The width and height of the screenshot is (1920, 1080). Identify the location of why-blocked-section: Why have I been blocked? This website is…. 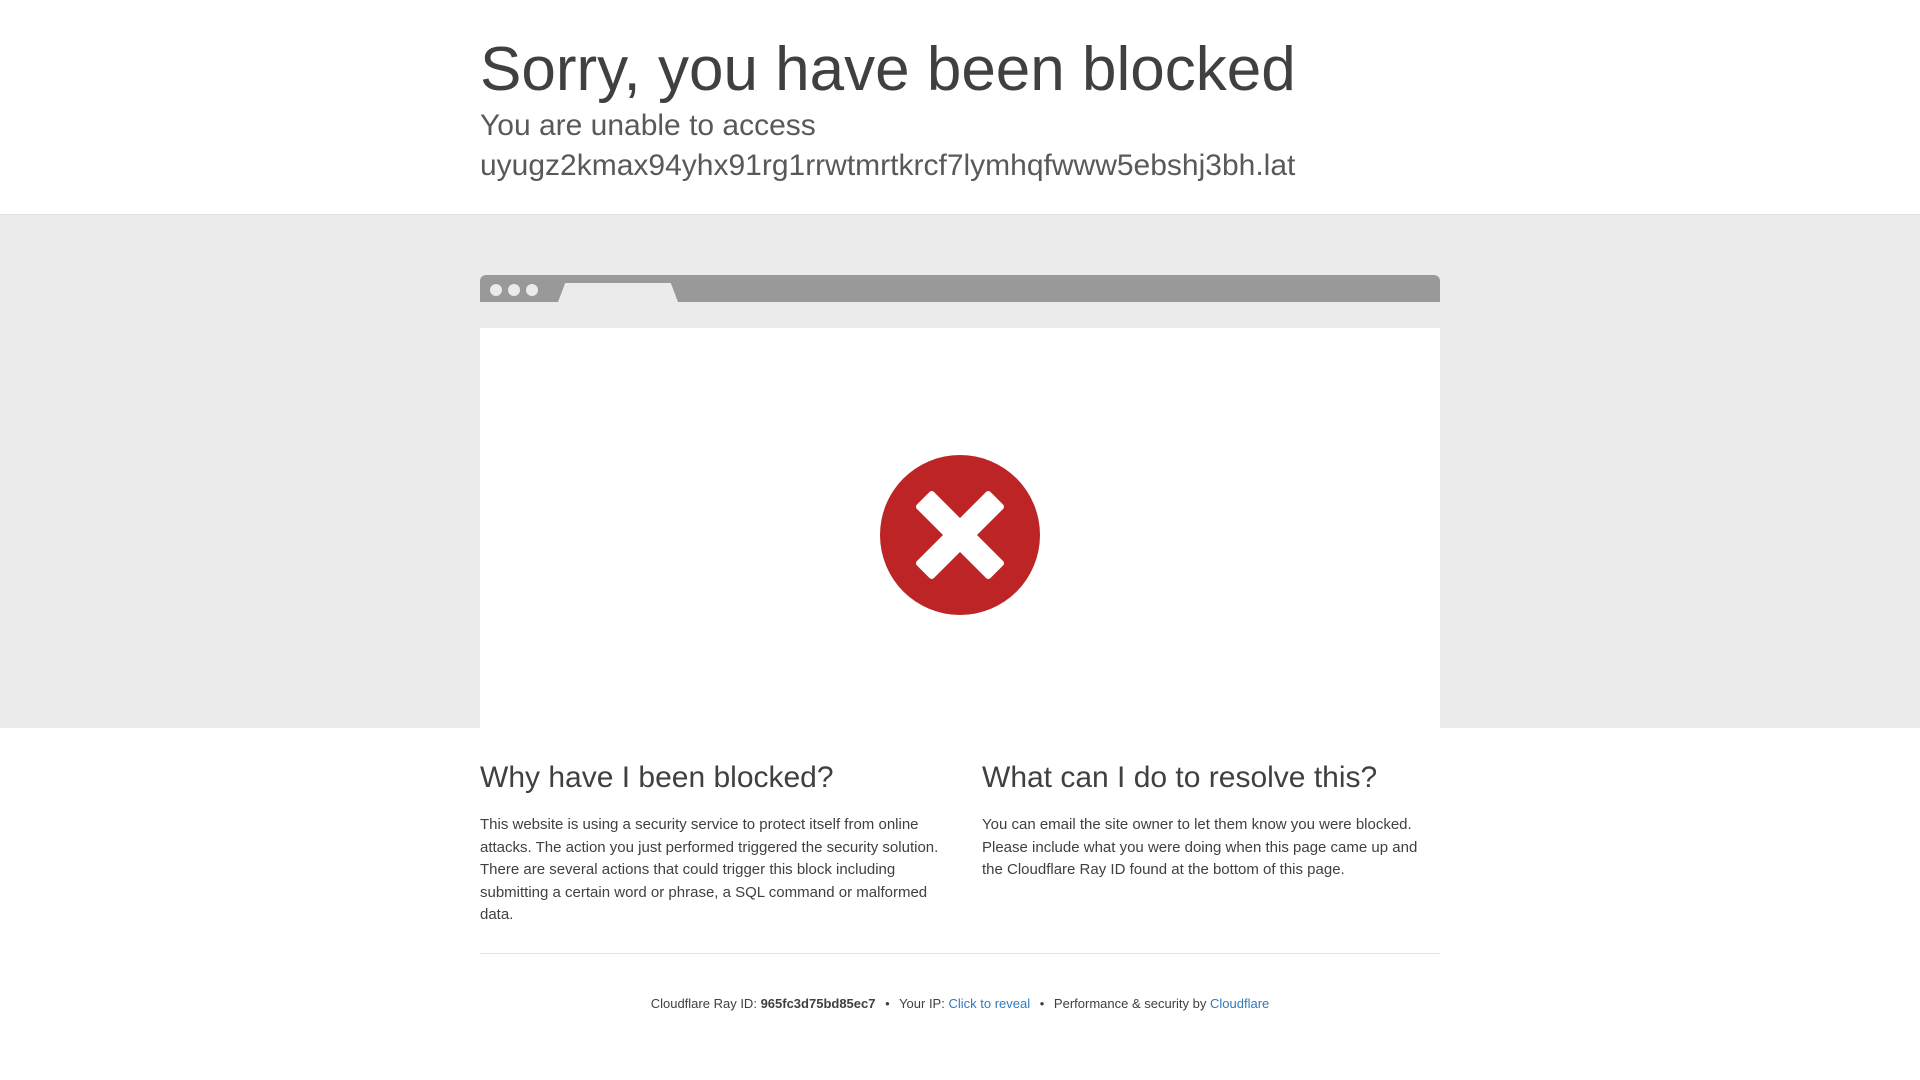
(710, 840).